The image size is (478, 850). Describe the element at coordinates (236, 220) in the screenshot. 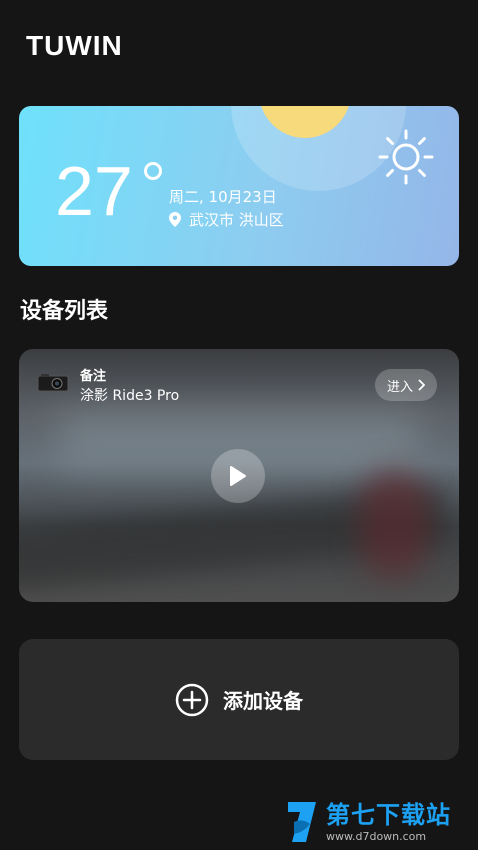

I see `location-text: 武汉市 洪山区` at that location.